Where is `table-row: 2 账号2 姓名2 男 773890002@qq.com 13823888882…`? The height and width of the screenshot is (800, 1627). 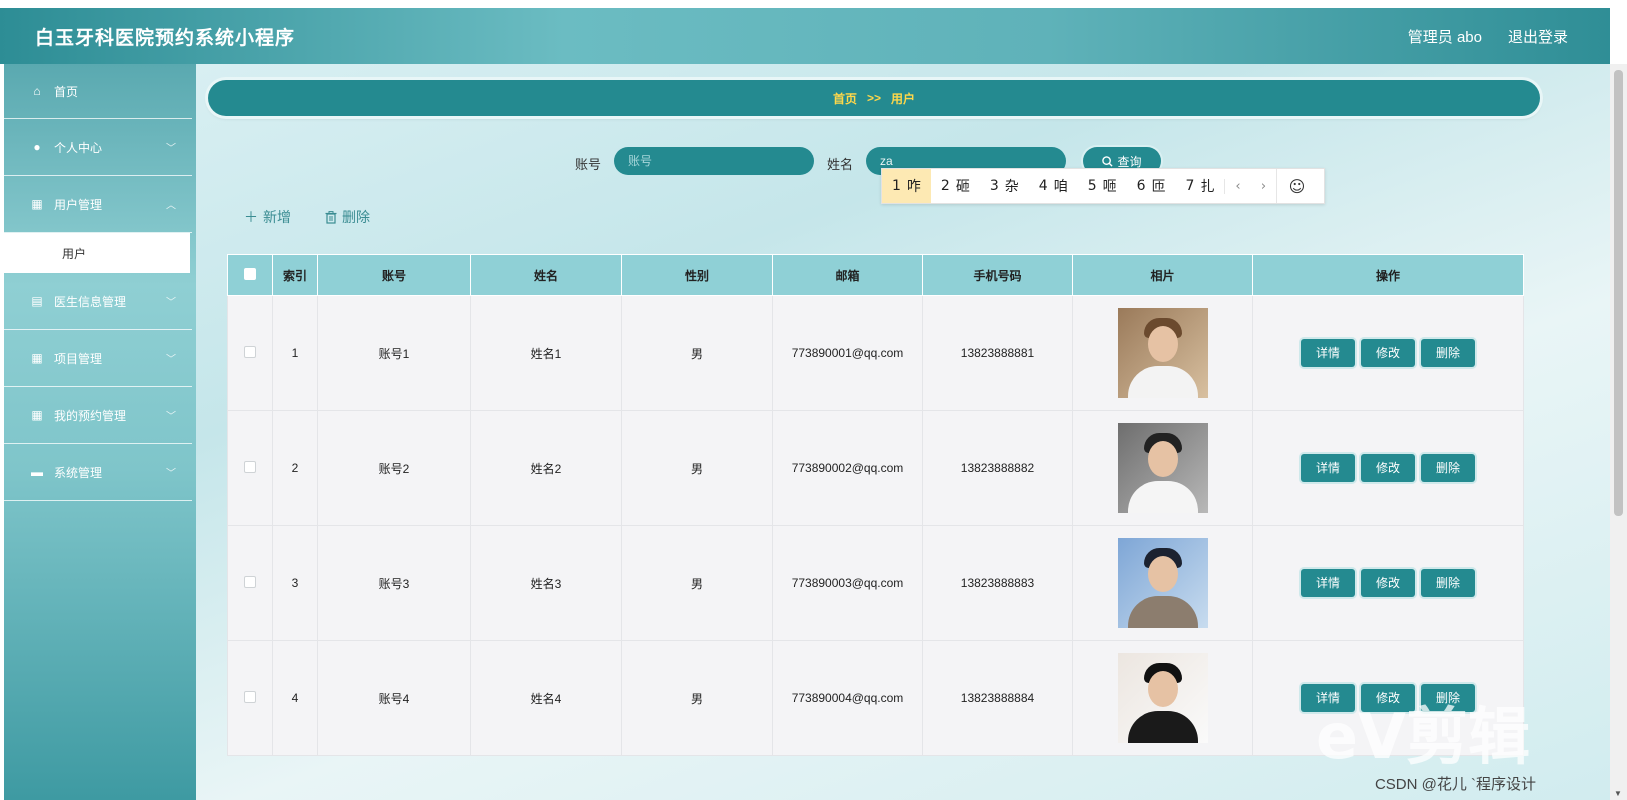 table-row: 2 账号2 姓名2 男 773890002@qq.com 13823888882… is located at coordinates (875, 468).